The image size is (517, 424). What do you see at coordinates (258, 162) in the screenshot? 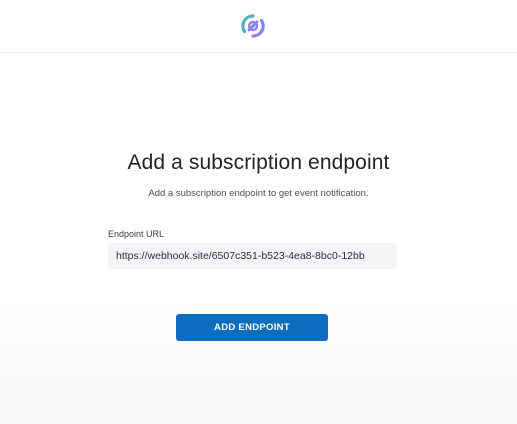
I see `page-title: Add a subscription endpoint` at bounding box center [258, 162].